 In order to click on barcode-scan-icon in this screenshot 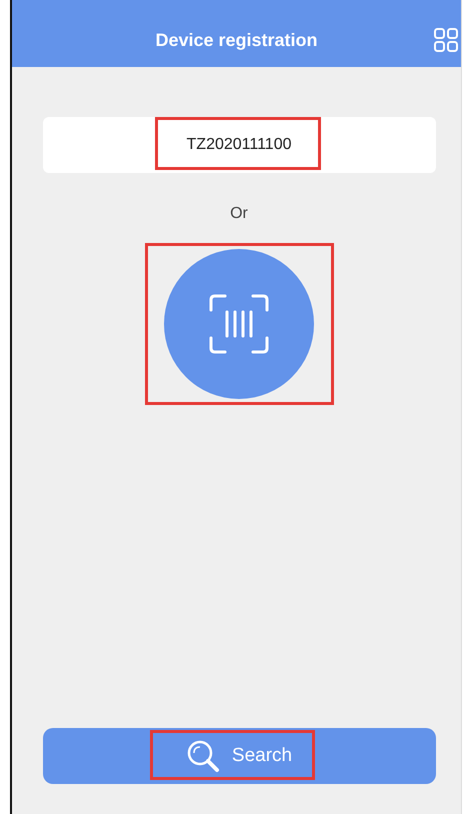, I will do `click(239, 324)`.